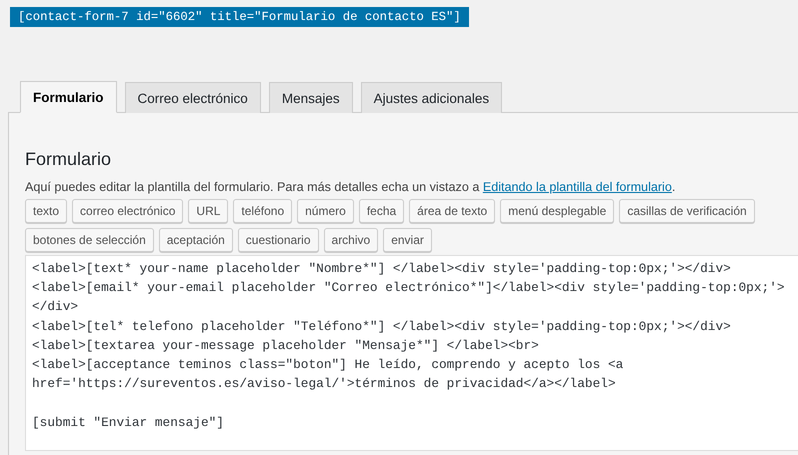  I want to click on code-line: </div>, so click(56, 307).